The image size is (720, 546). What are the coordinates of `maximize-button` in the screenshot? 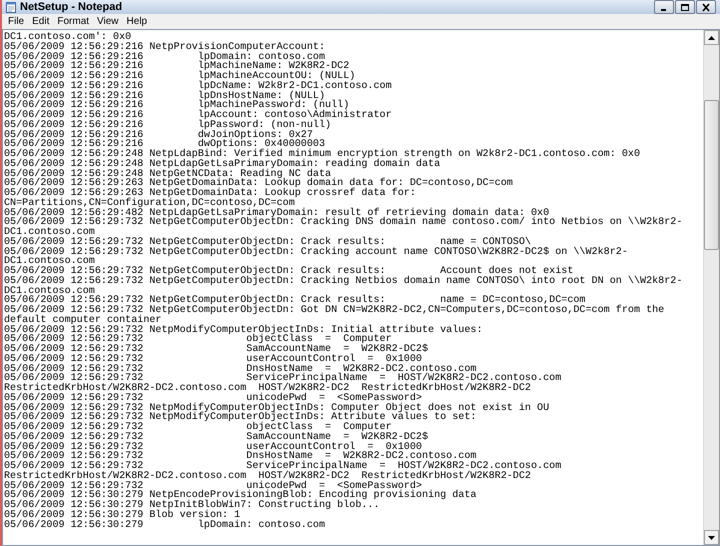 It's located at (685, 7).